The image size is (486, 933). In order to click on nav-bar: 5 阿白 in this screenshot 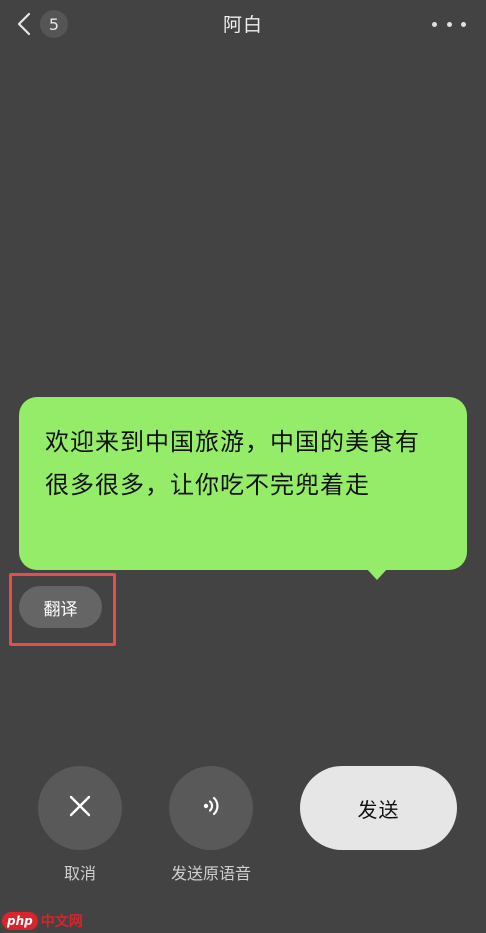, I will do `click(243, 24)`.